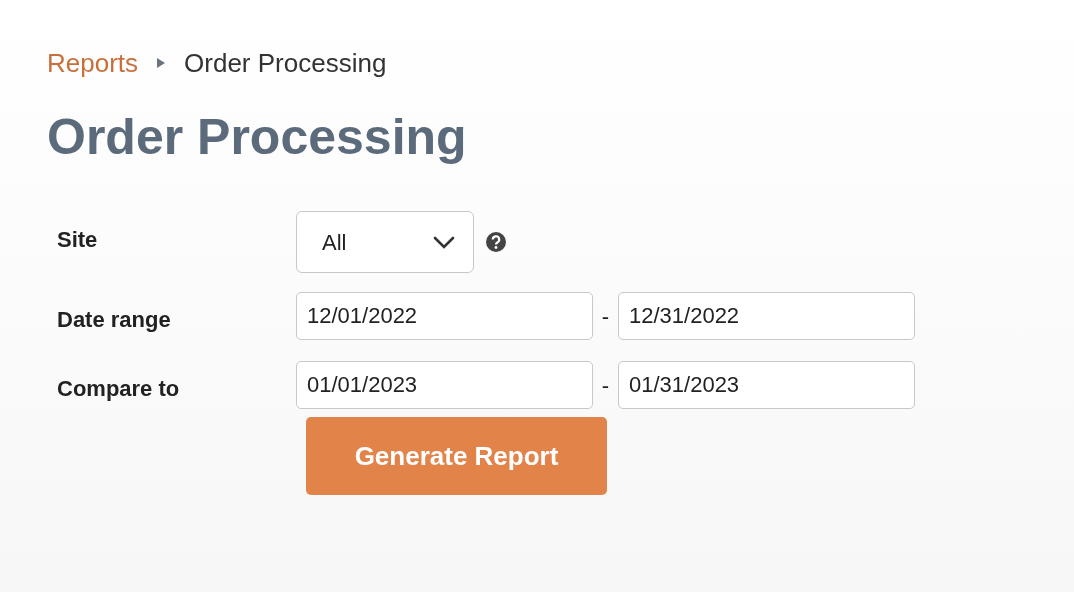  Describe the element at coordinates (257, 137) in the screenshot. I see `page-title: Order Processing` at that location.